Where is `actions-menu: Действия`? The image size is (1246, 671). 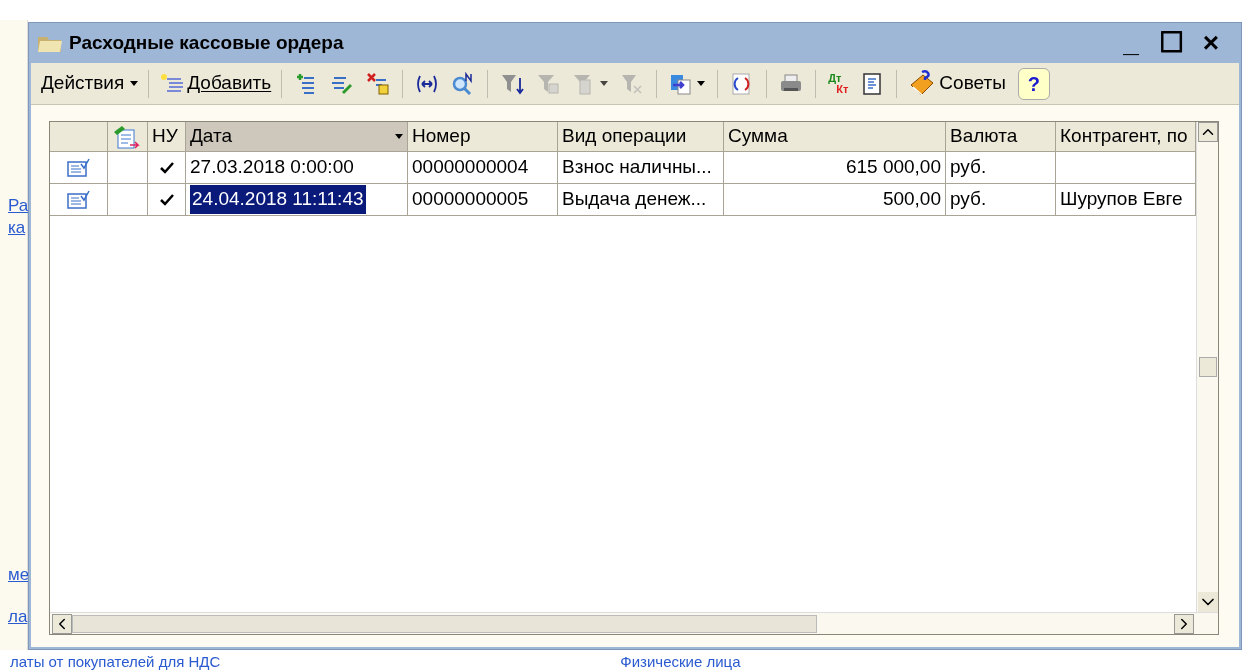 actions-menu: Действия is located at coordinates (90, 83).